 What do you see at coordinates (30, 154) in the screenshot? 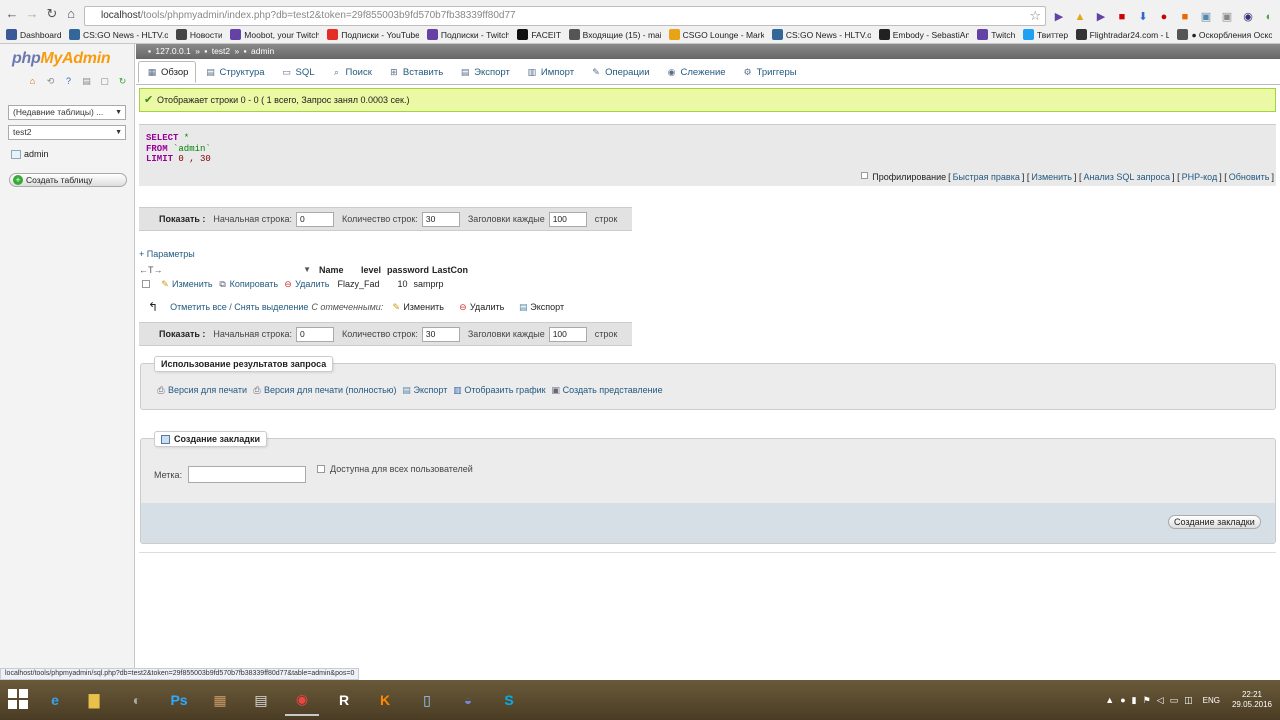
I see `tree-item-admin: admin` at bounding box center [30, 154].